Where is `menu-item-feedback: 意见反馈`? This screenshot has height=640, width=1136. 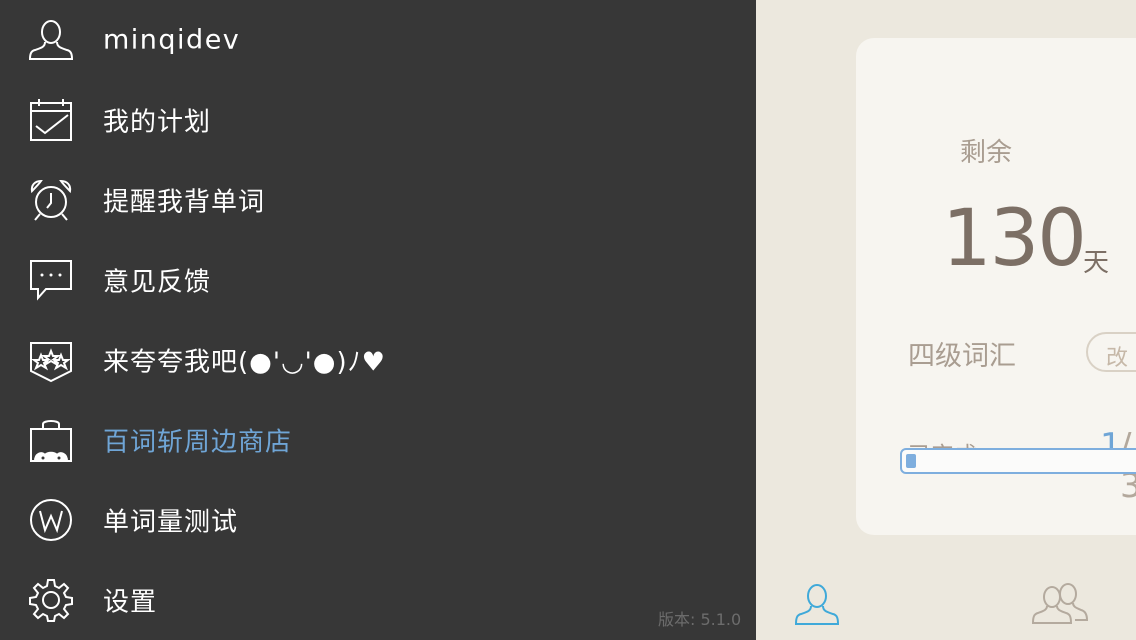 menu-item-feedback: 意见反馈 is located at coordinates (378, 280).